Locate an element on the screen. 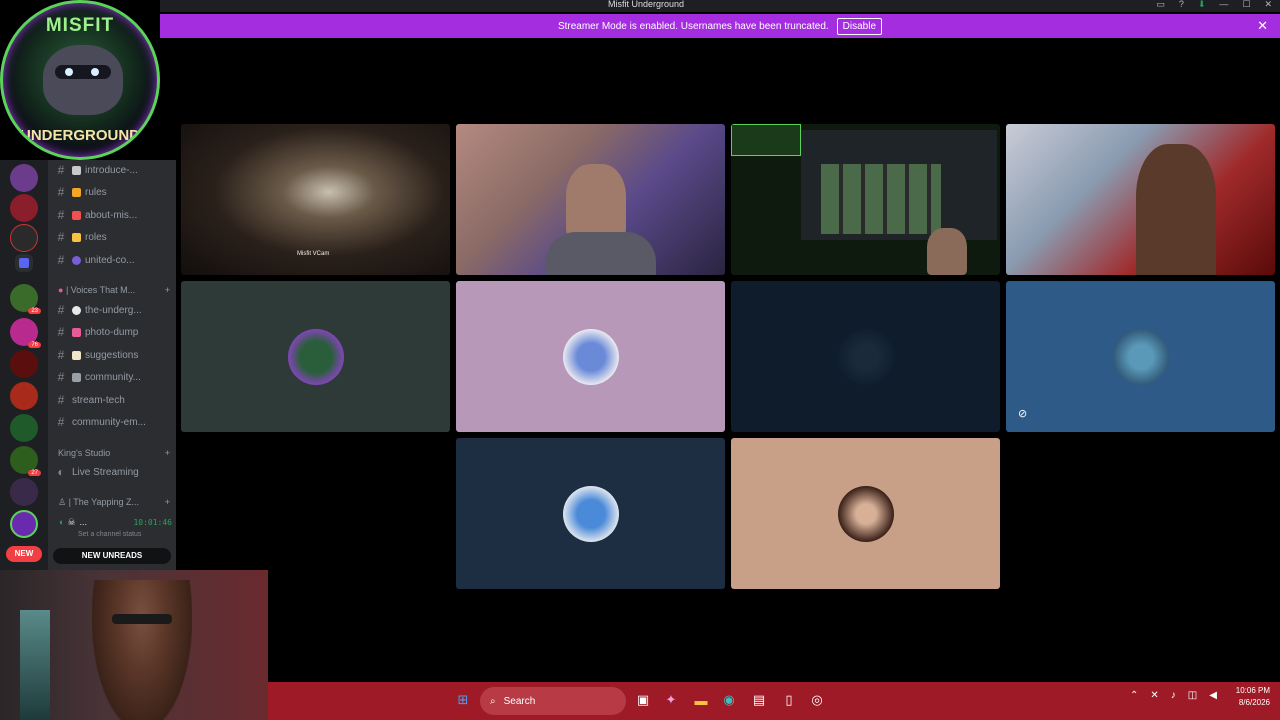  category-yapping: ♙ | The Yapping Z... + is located at coordinates (114, 502).